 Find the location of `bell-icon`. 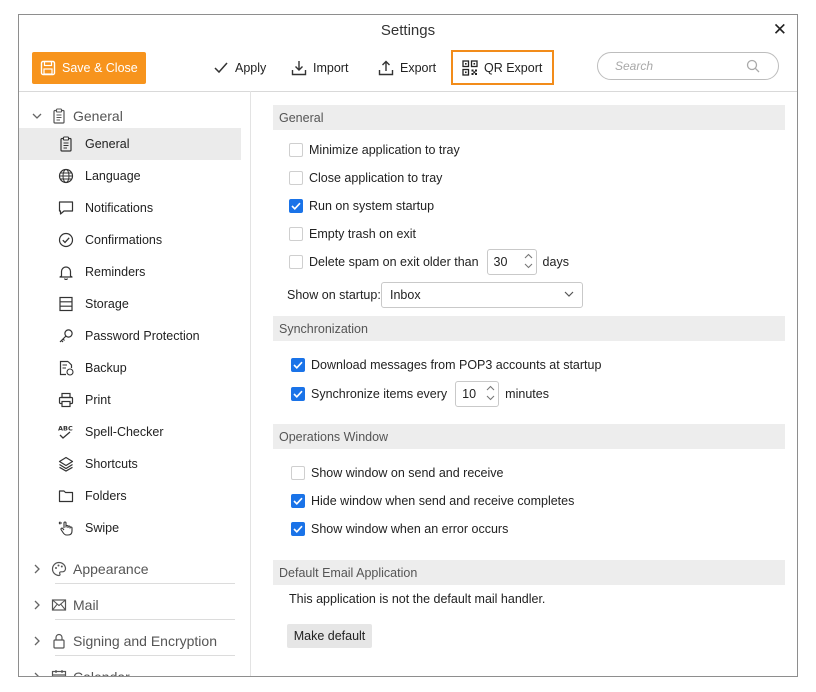

bell-icon is located at coordinates (66, 273).